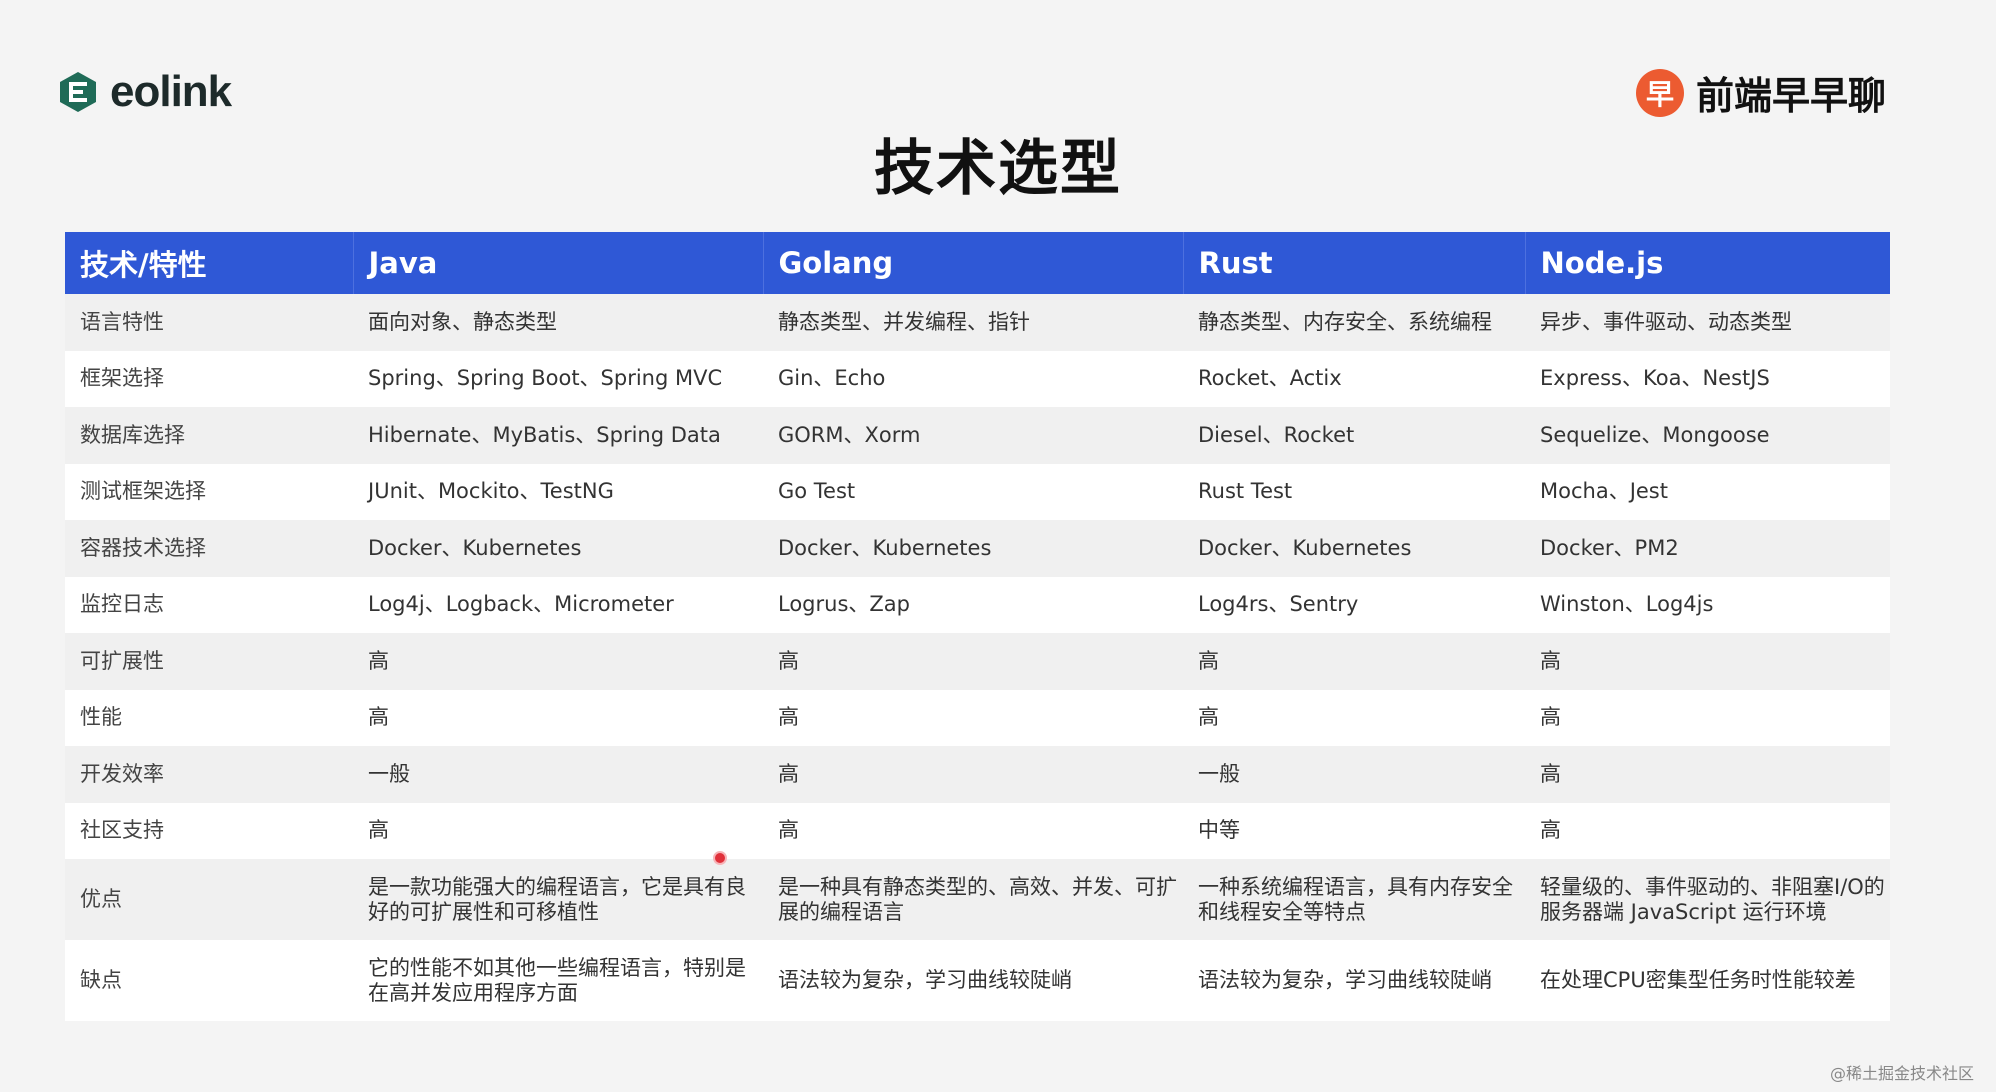  What do you see at coordinates (1354, 378) in the screenshot?
I see `cell-rust: Rocket、Actix` at bounding box center [1354, 378].